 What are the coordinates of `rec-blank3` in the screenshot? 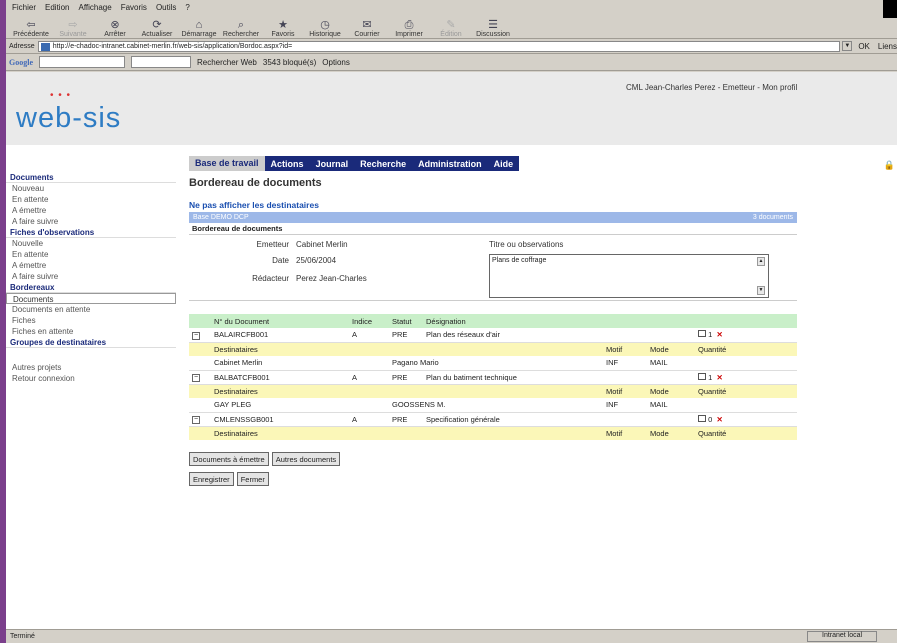 It's located at (769, 363).